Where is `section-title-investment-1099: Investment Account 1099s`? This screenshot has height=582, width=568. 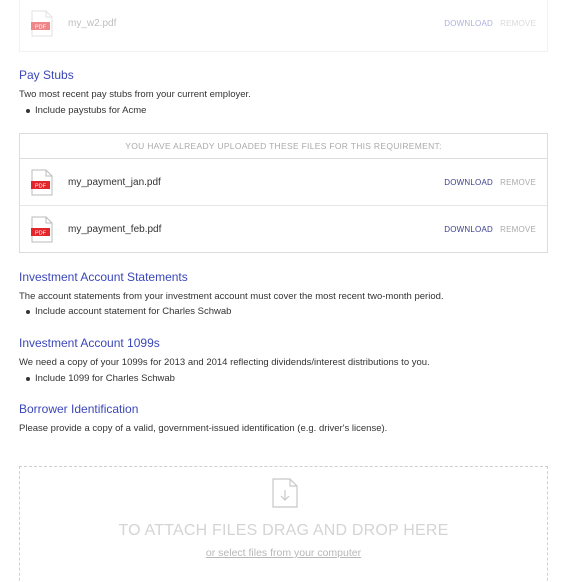
section-title-investment-1099: Investment Account 1099s is located at coordinates (89, 343).